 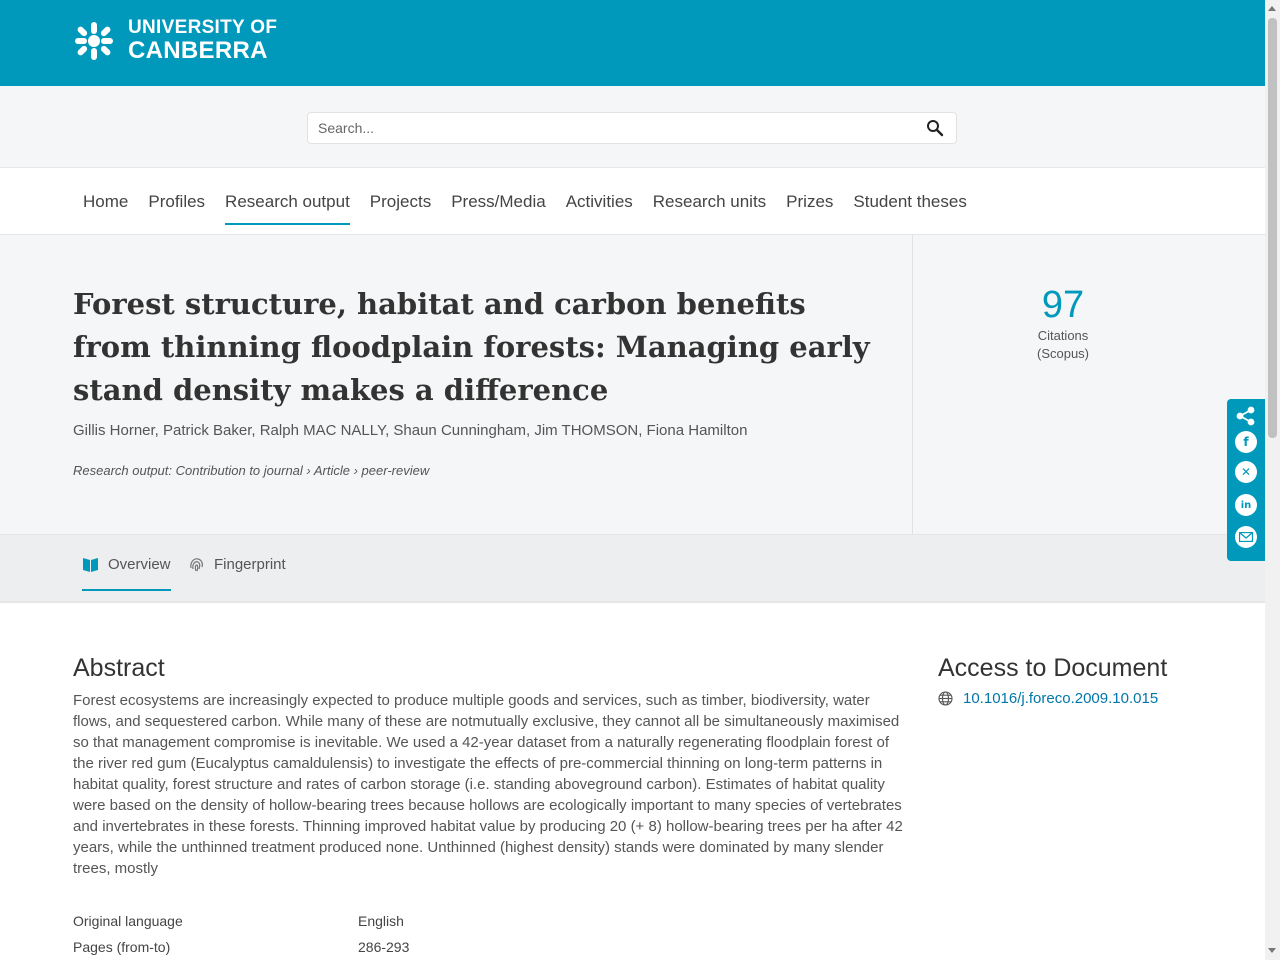 I want to click on share-sidebar: f ✕ in, so click(x=1246, y=480).